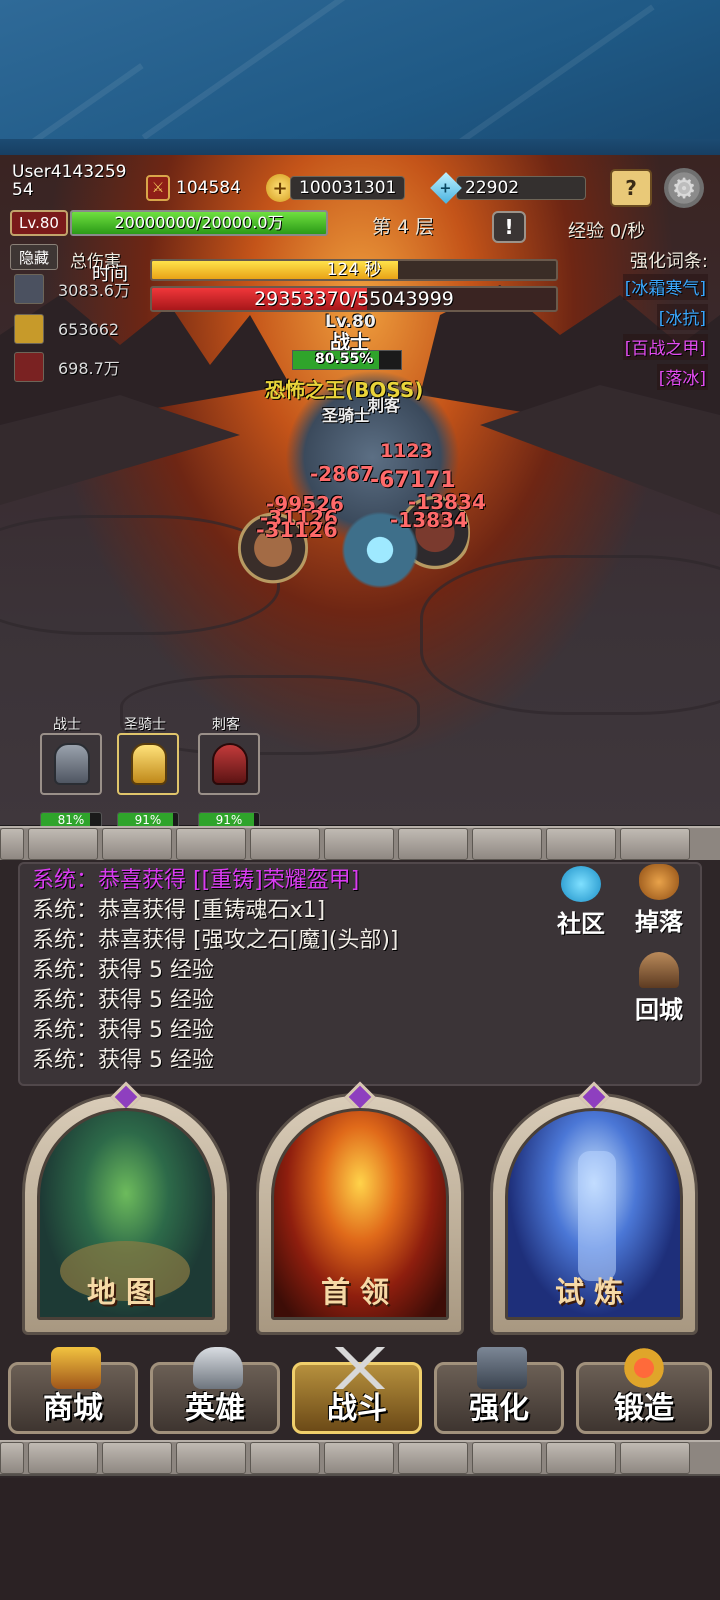 The height and width of the screenshot is (1600, 720). What do you see at coordinates (39, 223) in the screenshot?
I see `player-level-badge: Lv.80` at bounding box center [39, 223].